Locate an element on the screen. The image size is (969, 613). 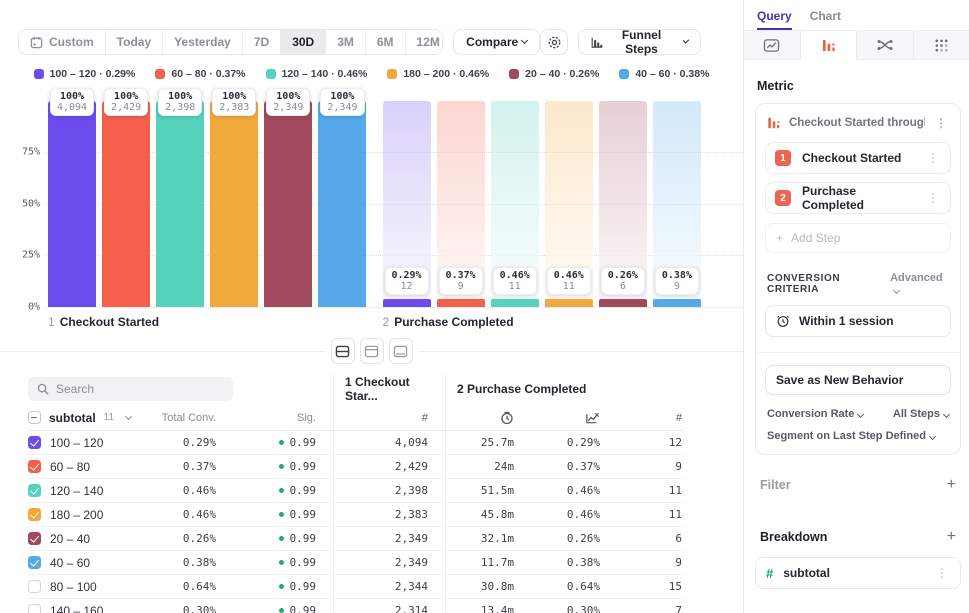
save-as-new-behavior-button: Save as New Behavior is located at coordinates (858, 380).